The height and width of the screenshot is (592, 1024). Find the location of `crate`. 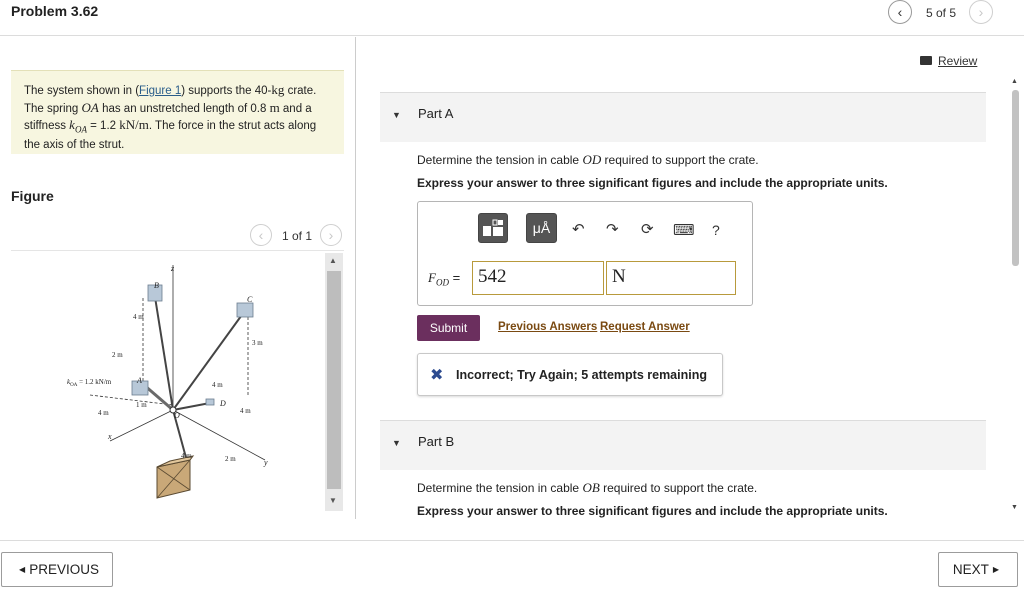

crate is located at coordinates (175, 477).